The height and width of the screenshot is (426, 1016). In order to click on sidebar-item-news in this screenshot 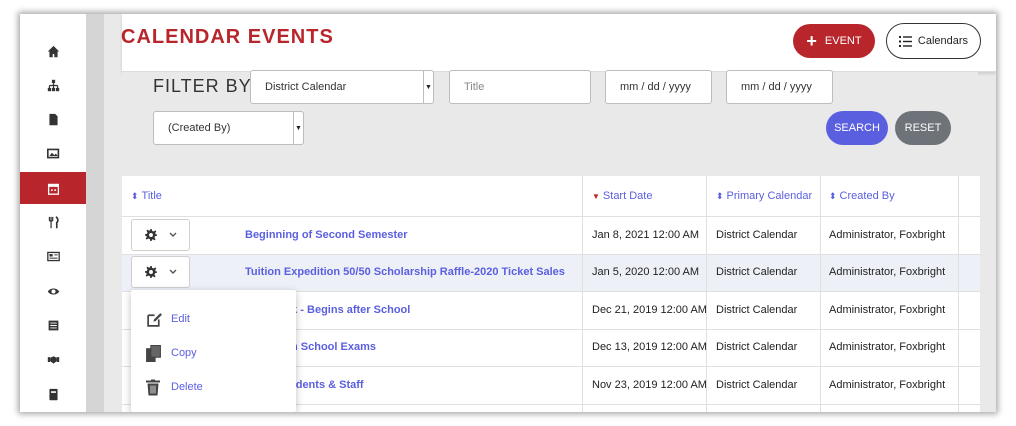, I will do `click(53, 256)`.